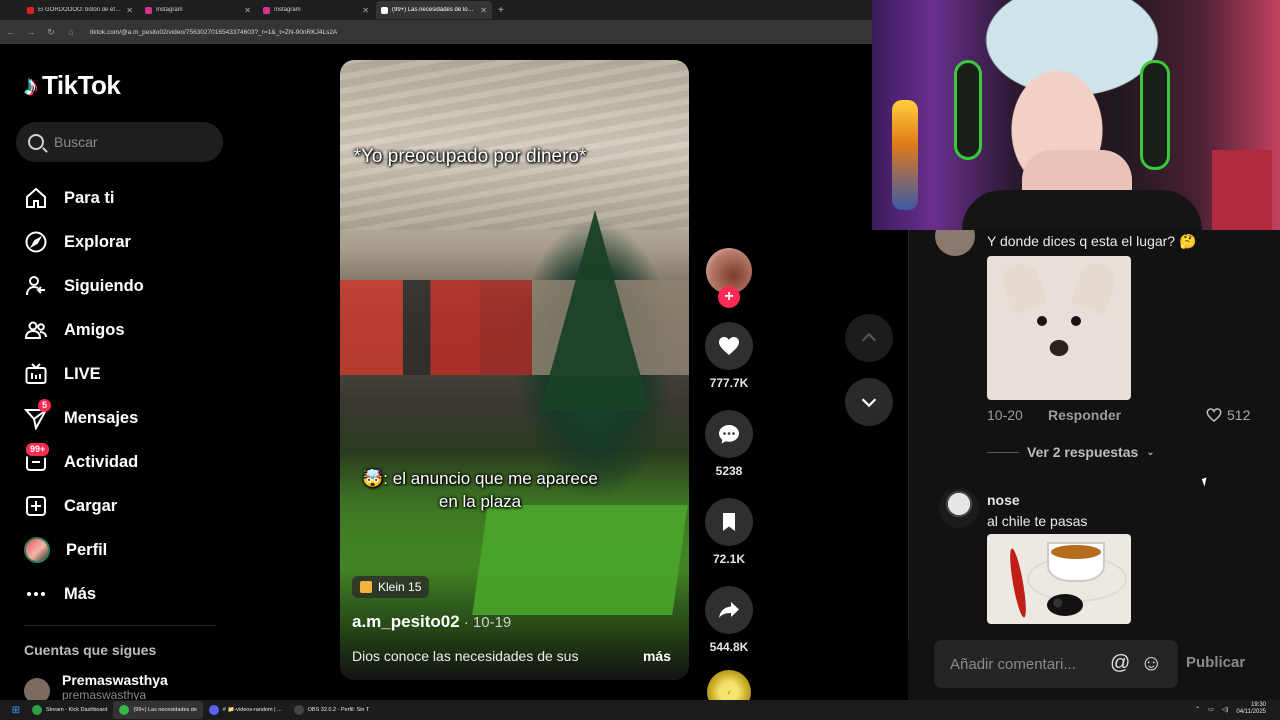 The height and width of the screenshot is (720, 1280). I want to click on headphone-right, so click(1155, 115).